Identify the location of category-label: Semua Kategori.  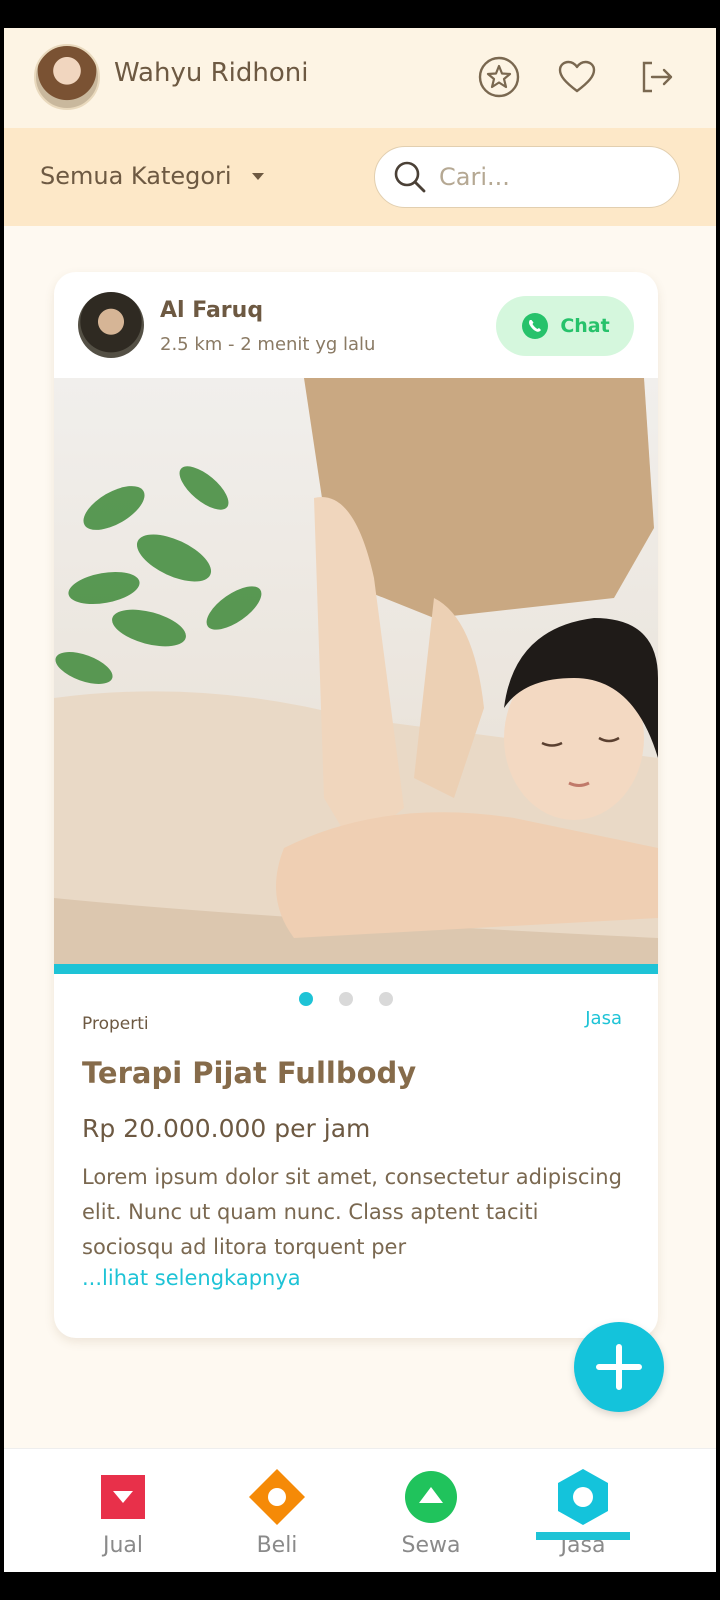
(136, 176).